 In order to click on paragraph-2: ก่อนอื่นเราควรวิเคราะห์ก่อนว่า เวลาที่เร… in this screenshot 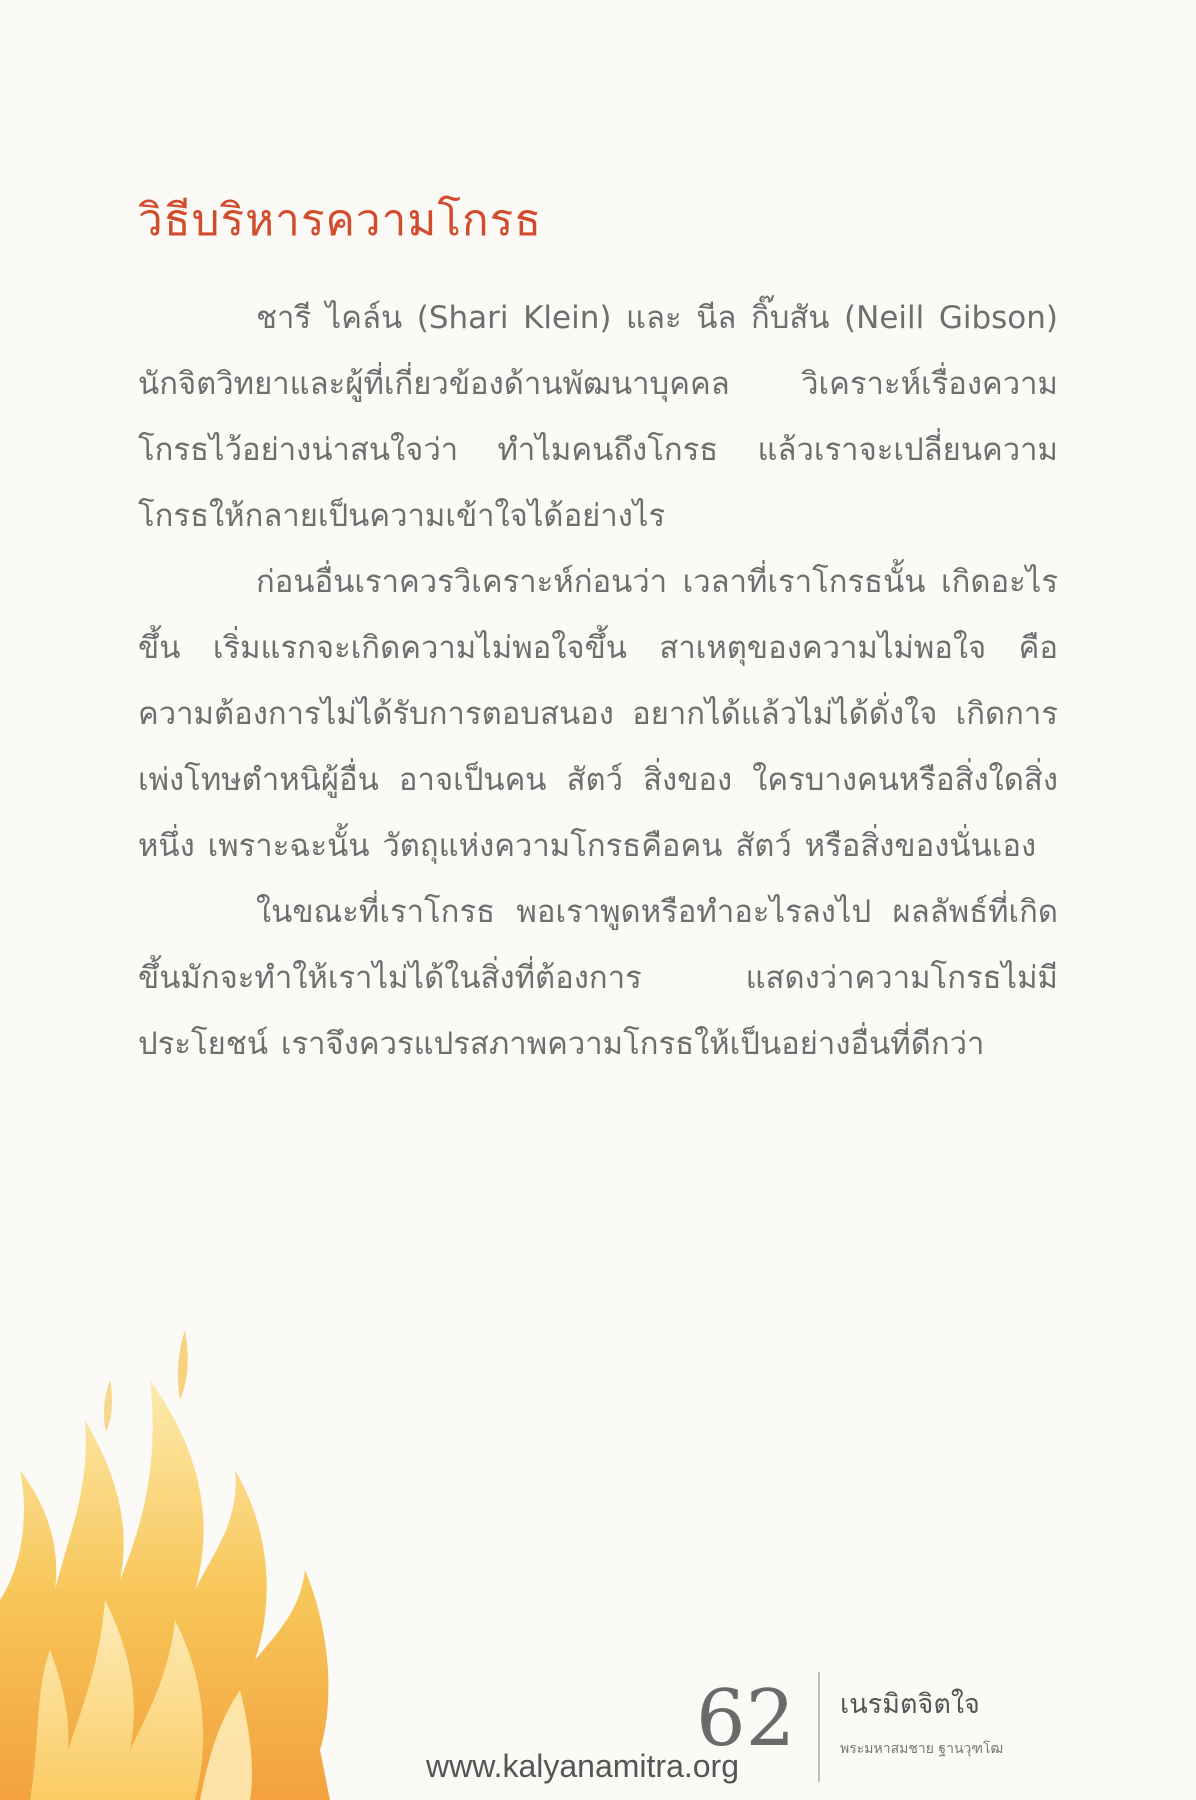, I will do `click(598, 714)`.